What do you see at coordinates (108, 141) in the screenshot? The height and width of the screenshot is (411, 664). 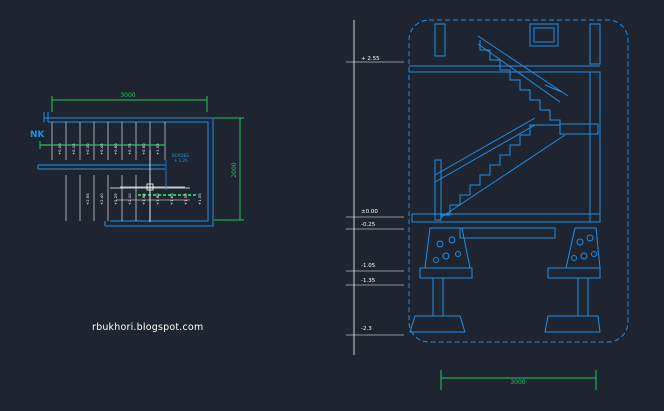 I see `upper-flight-treads` at bounding box center [108, 141].